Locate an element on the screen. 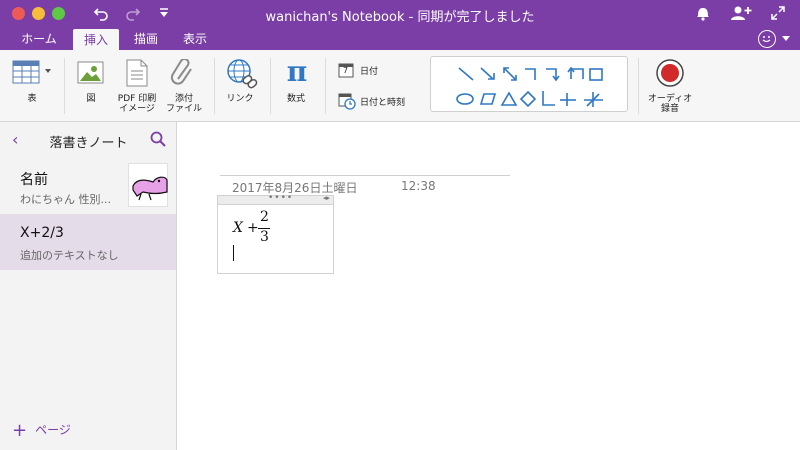  equation-numerator: 2 is located at coordinates (264, 217).